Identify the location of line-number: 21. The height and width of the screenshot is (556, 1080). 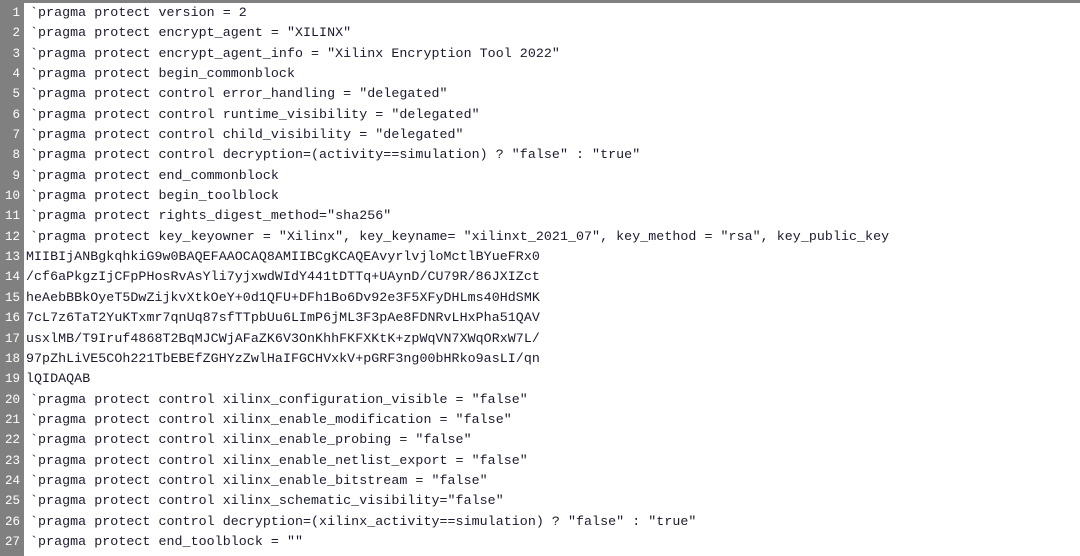
(12, 420).